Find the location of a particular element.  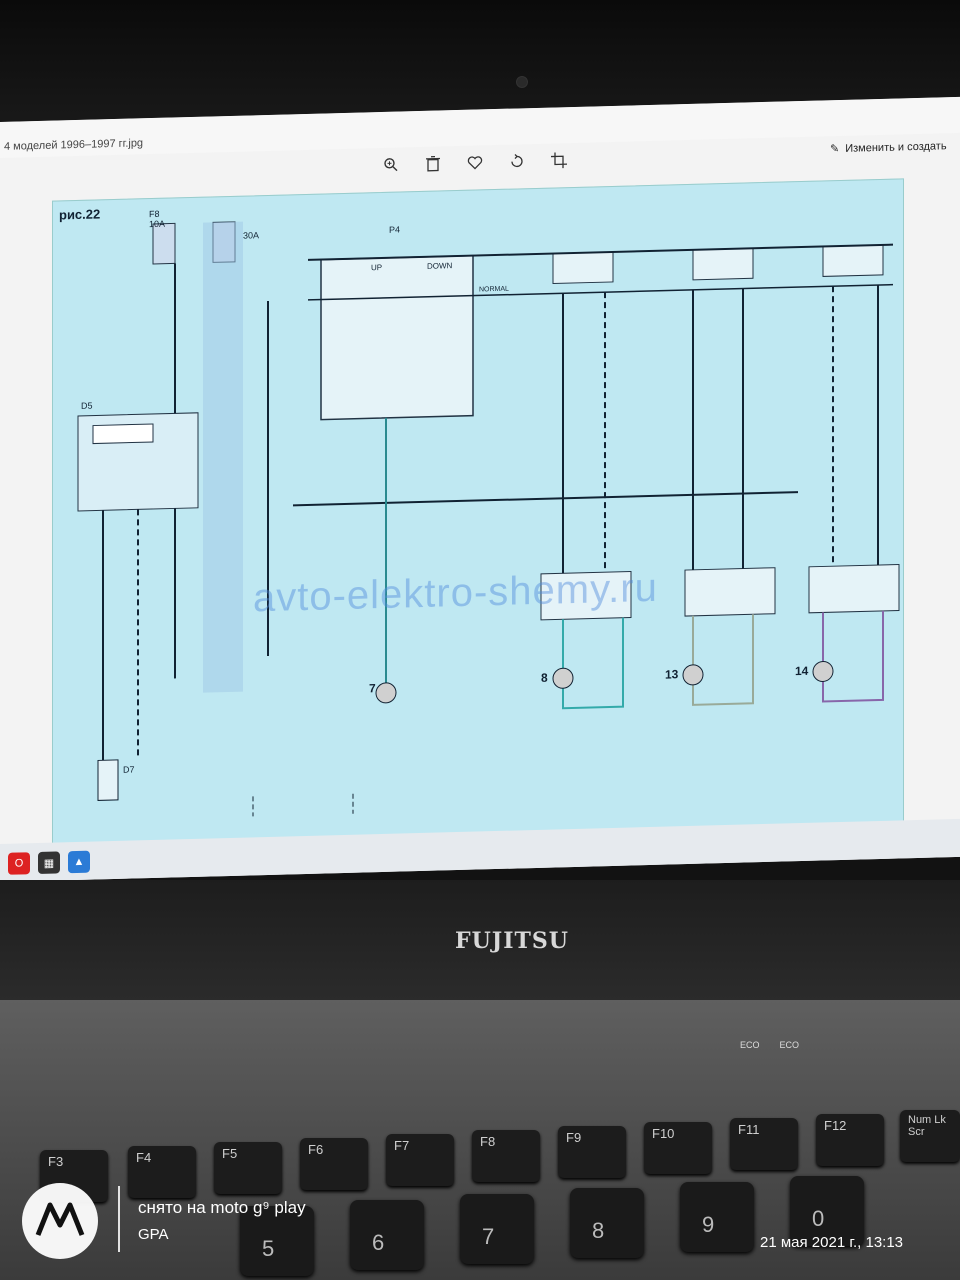

fuse-f8-label: F8 is located at coordinates (154, 214).